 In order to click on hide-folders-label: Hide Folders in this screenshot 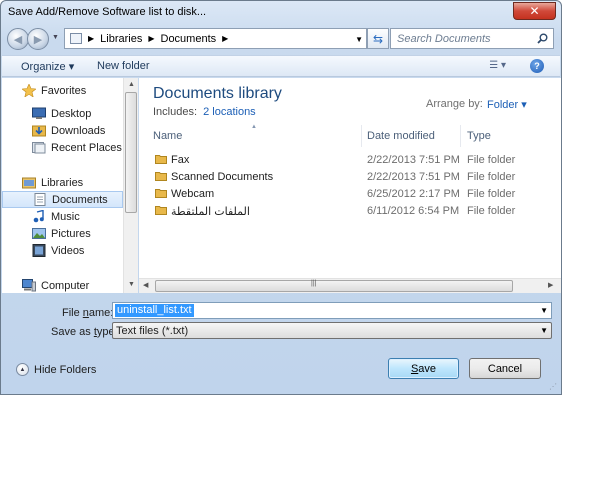, I will do `click(65, 369)`.